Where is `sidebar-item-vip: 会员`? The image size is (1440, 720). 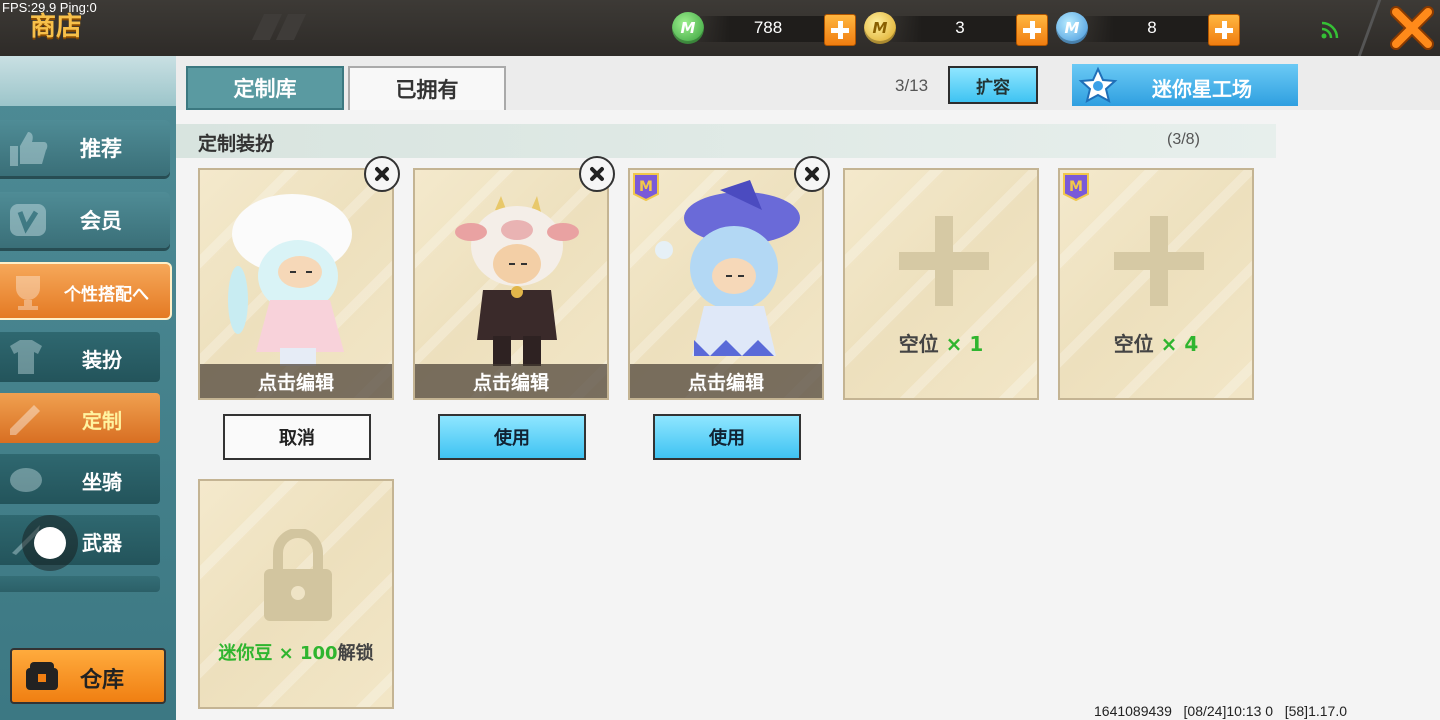
sidebar-item-vip: 会员 is located at coordinates (85, 220).